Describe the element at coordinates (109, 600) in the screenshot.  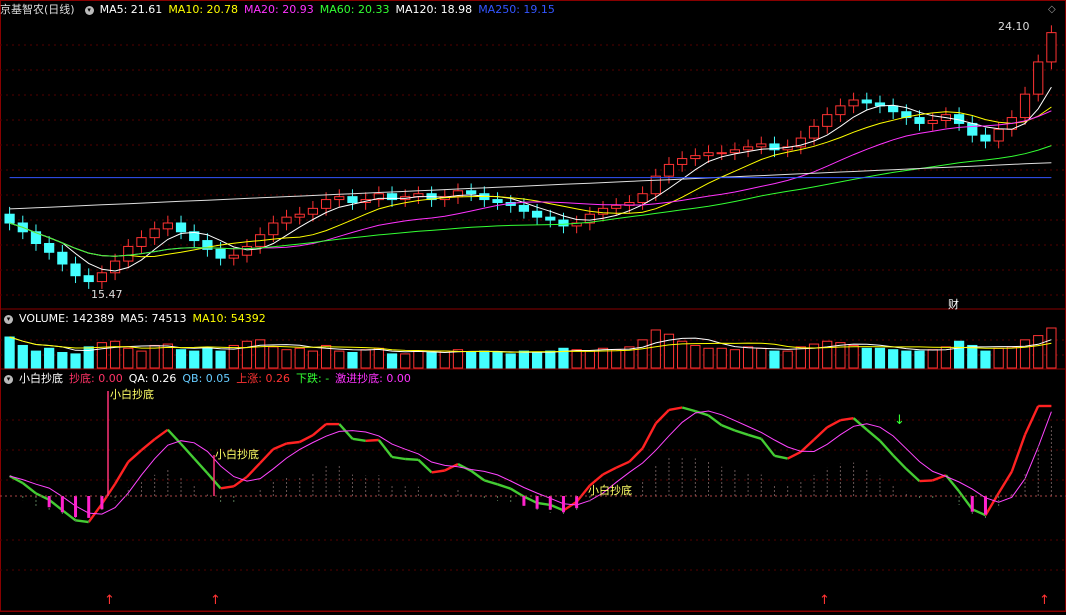
I see `up-arrow-icon: ↑` at that location.